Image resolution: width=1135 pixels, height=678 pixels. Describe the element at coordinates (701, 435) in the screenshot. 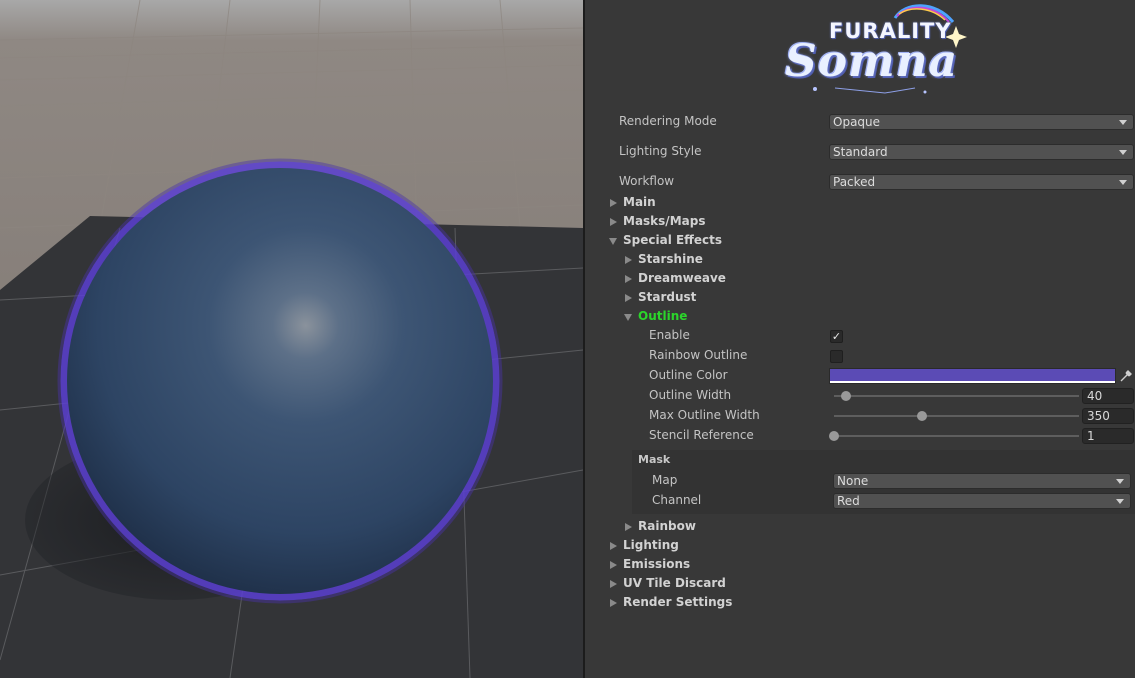

I see `stencil-reference-label: Stencil Reference` at that location.